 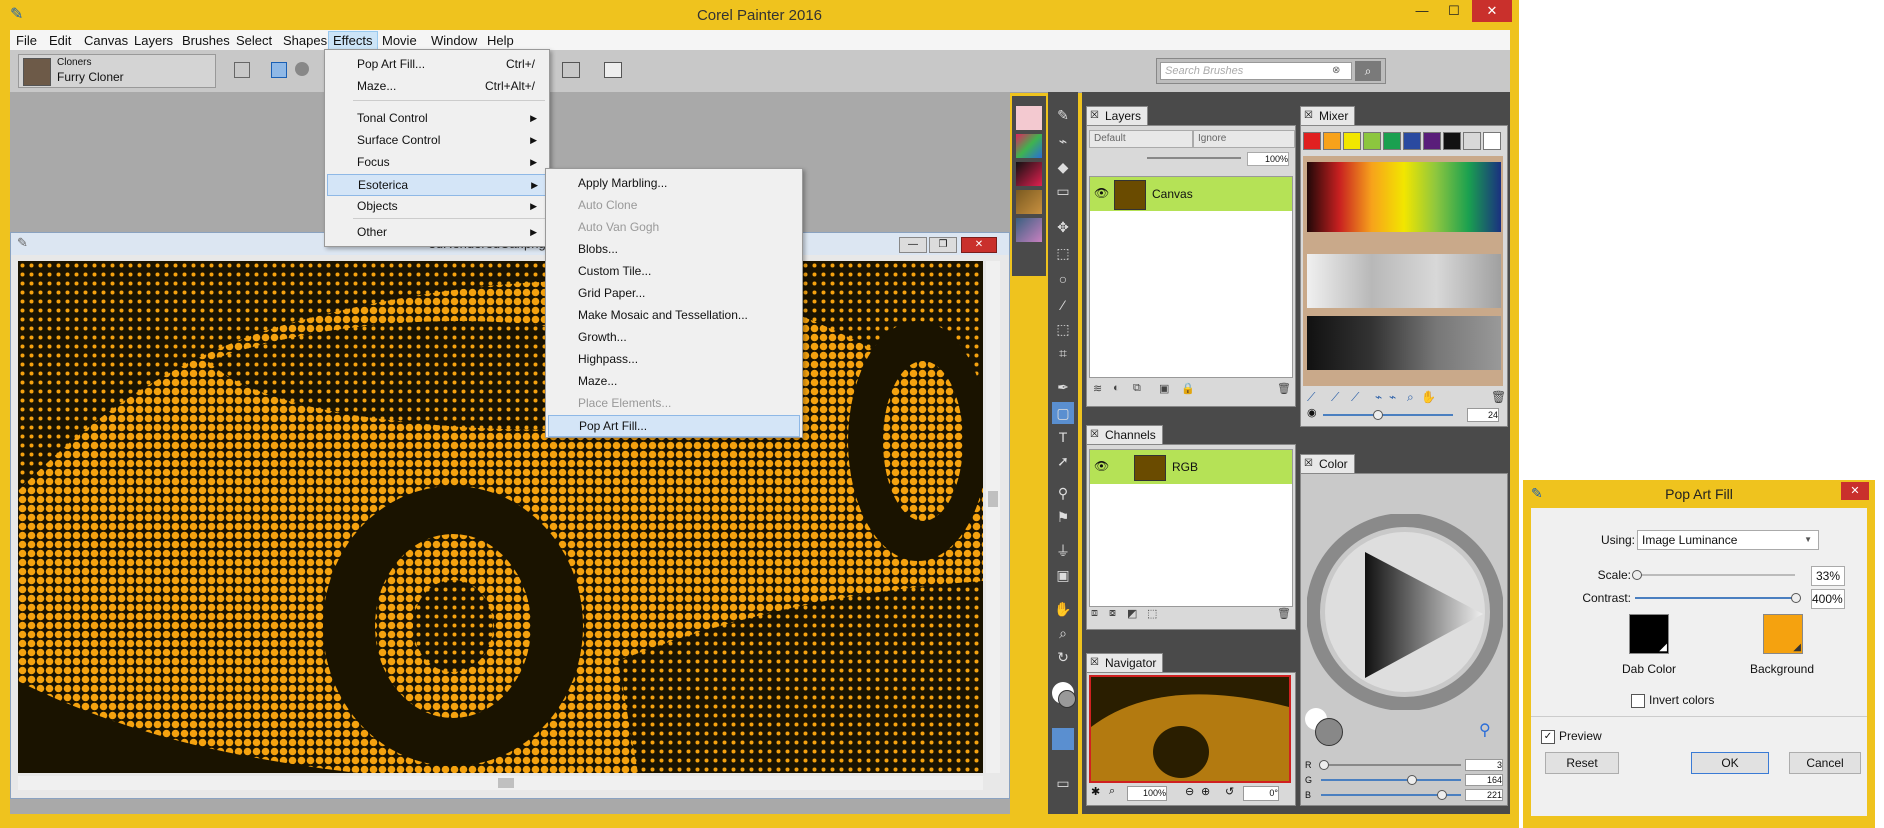 What do you see at coordinates (1116, 388) in the screenshot?
I see `layer-mask-icon: ◐` at bounding box center [1116, 388].